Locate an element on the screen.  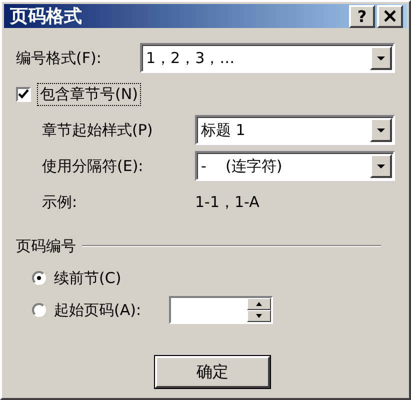
up-arrow-icon is located at coordinates (259, 304).